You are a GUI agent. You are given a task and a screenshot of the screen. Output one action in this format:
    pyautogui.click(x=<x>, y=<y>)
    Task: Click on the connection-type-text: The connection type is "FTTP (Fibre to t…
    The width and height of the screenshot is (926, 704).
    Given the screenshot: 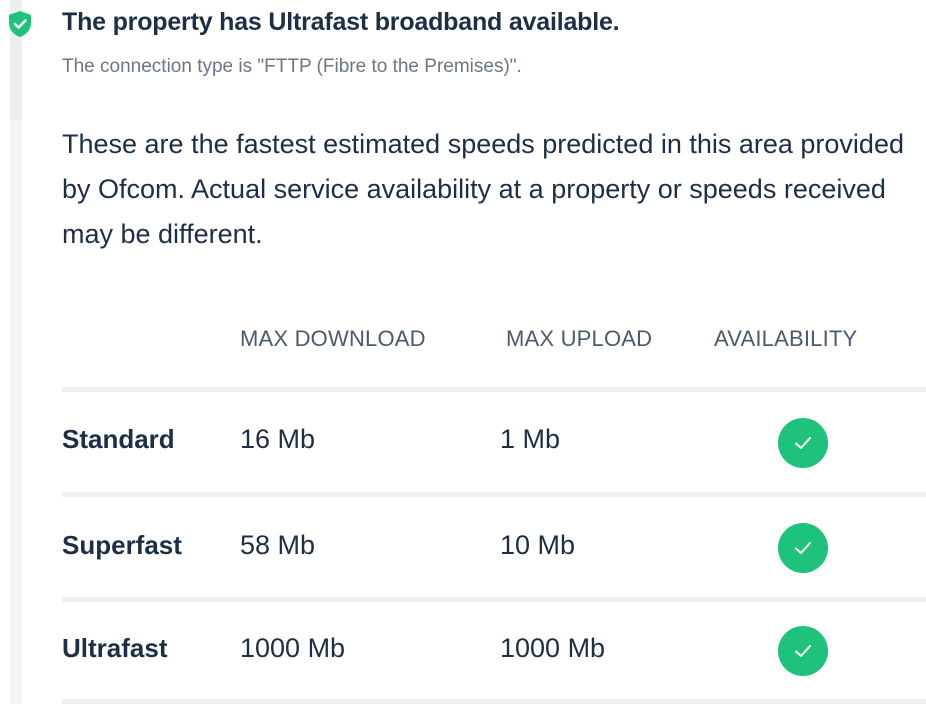 What is the action you would take?
    pyautogui.click(x=292, y=66)
    